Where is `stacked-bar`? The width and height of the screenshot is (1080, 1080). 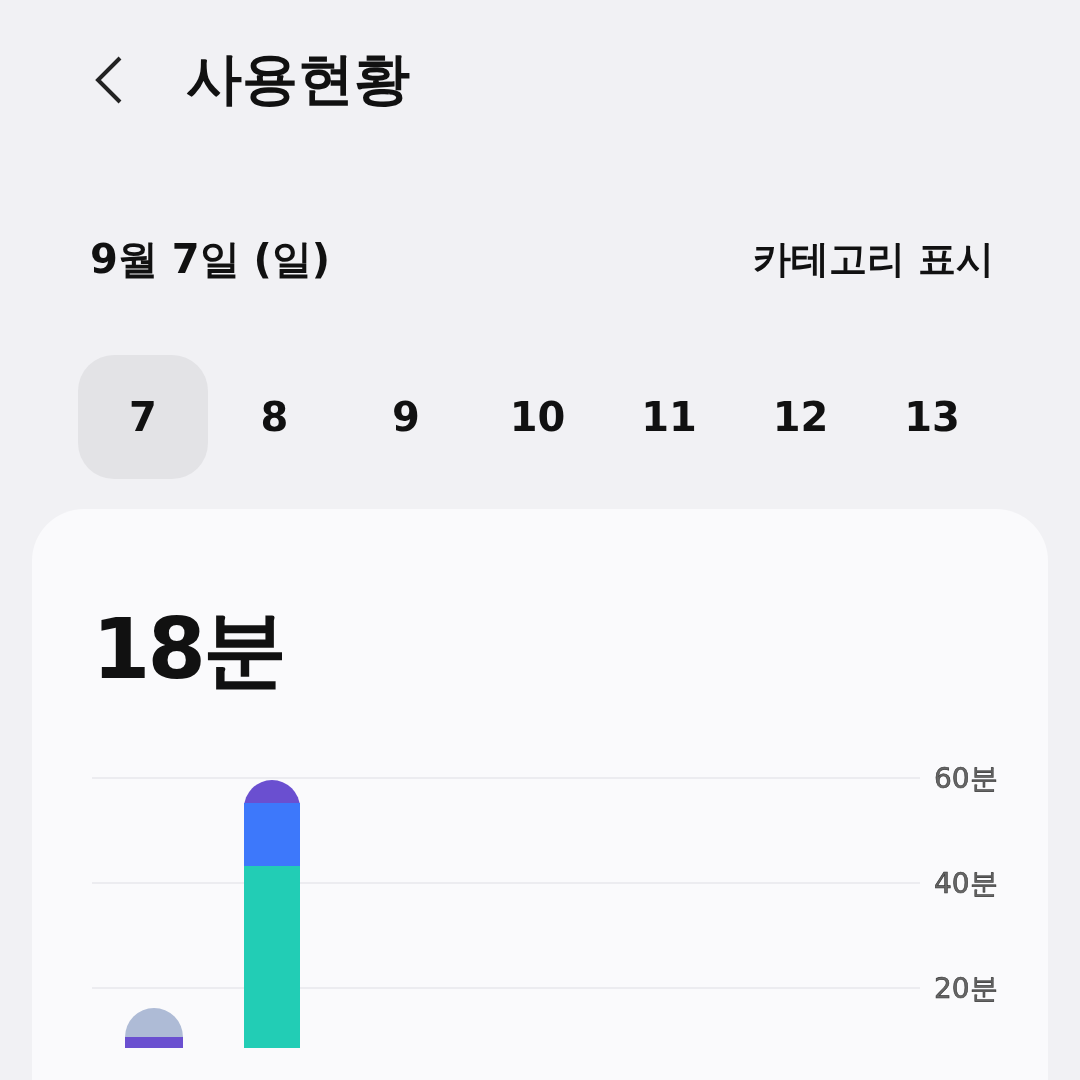
stacked-bar is located at coordinates (154, 1028).